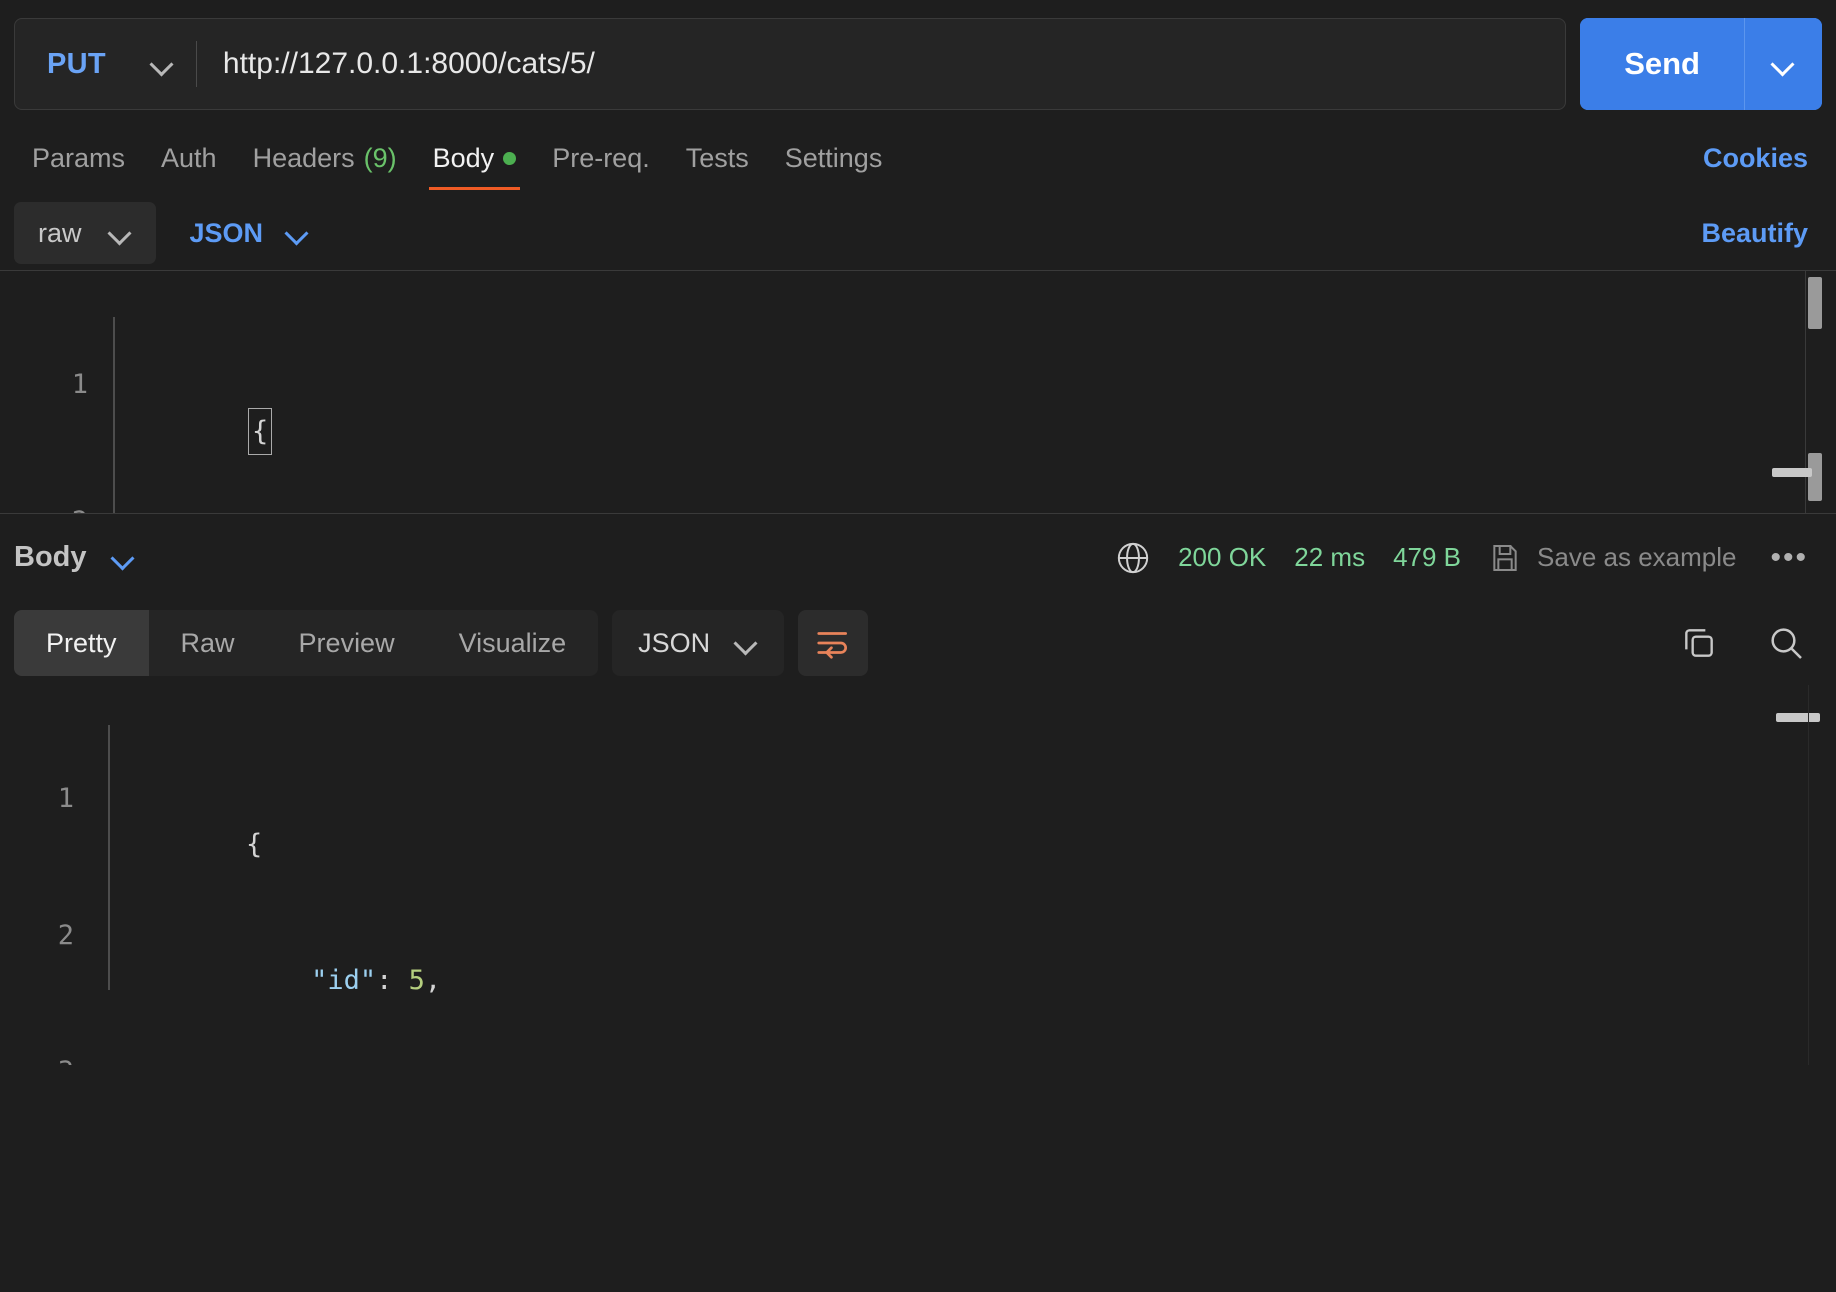  I want to click on copy-icon, so click(1699, 643).